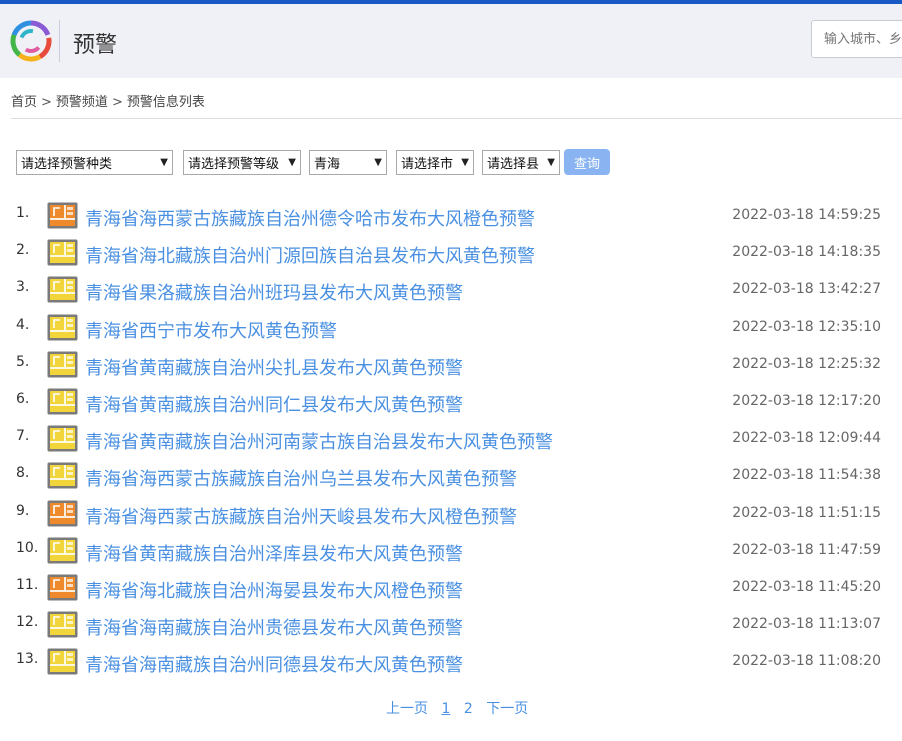 This screenshot has height=741, width=902. What do you see at coordinates (27, 547) in the screenshot?
I see `item-number: 10.` at bounding box center [27, 547].